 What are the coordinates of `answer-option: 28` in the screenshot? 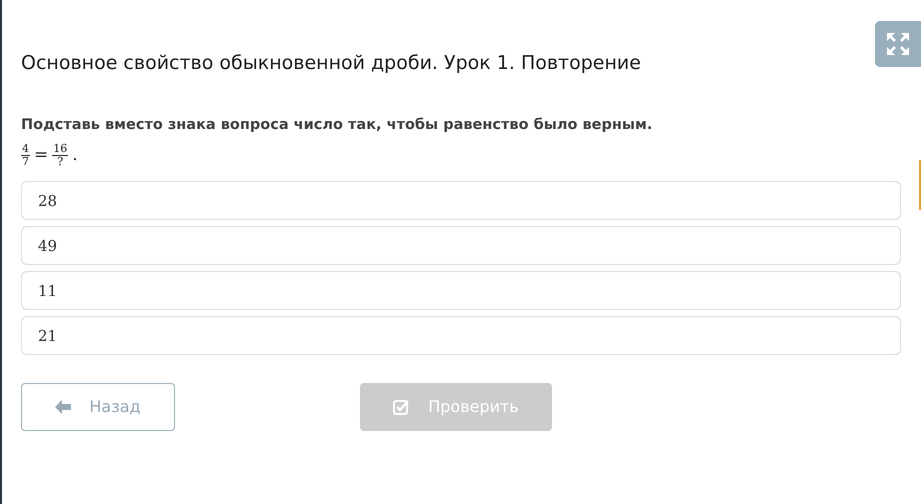 It's located at (461, 200).